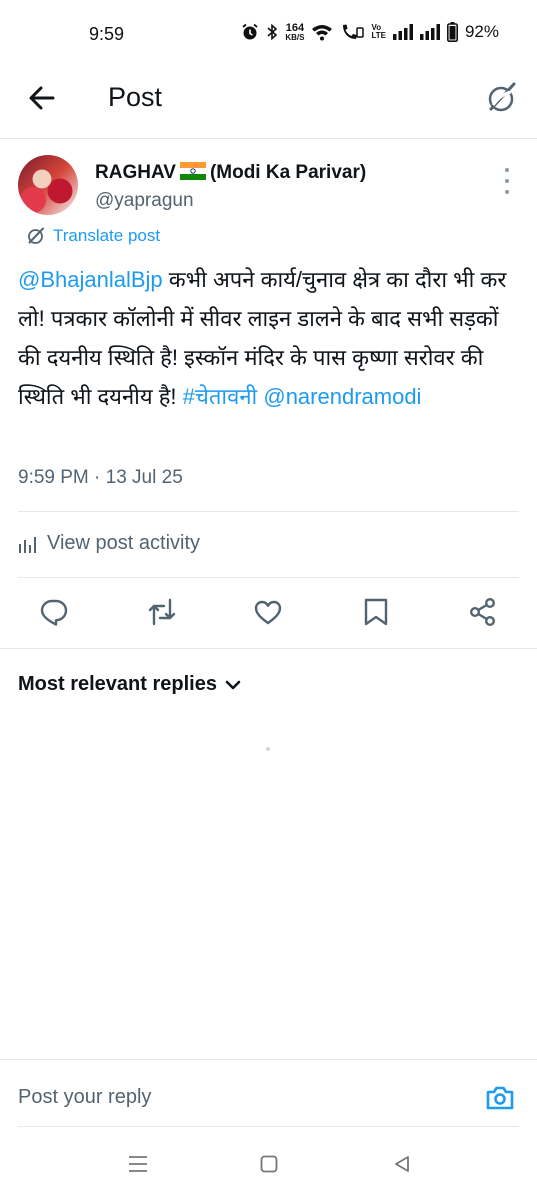 This screenshot has width=537, height=1200. What do you see at coordinates (295, 31) in the screenshot?
I see `net-speed: 164 KB/S` at bounding box center [295, 31].